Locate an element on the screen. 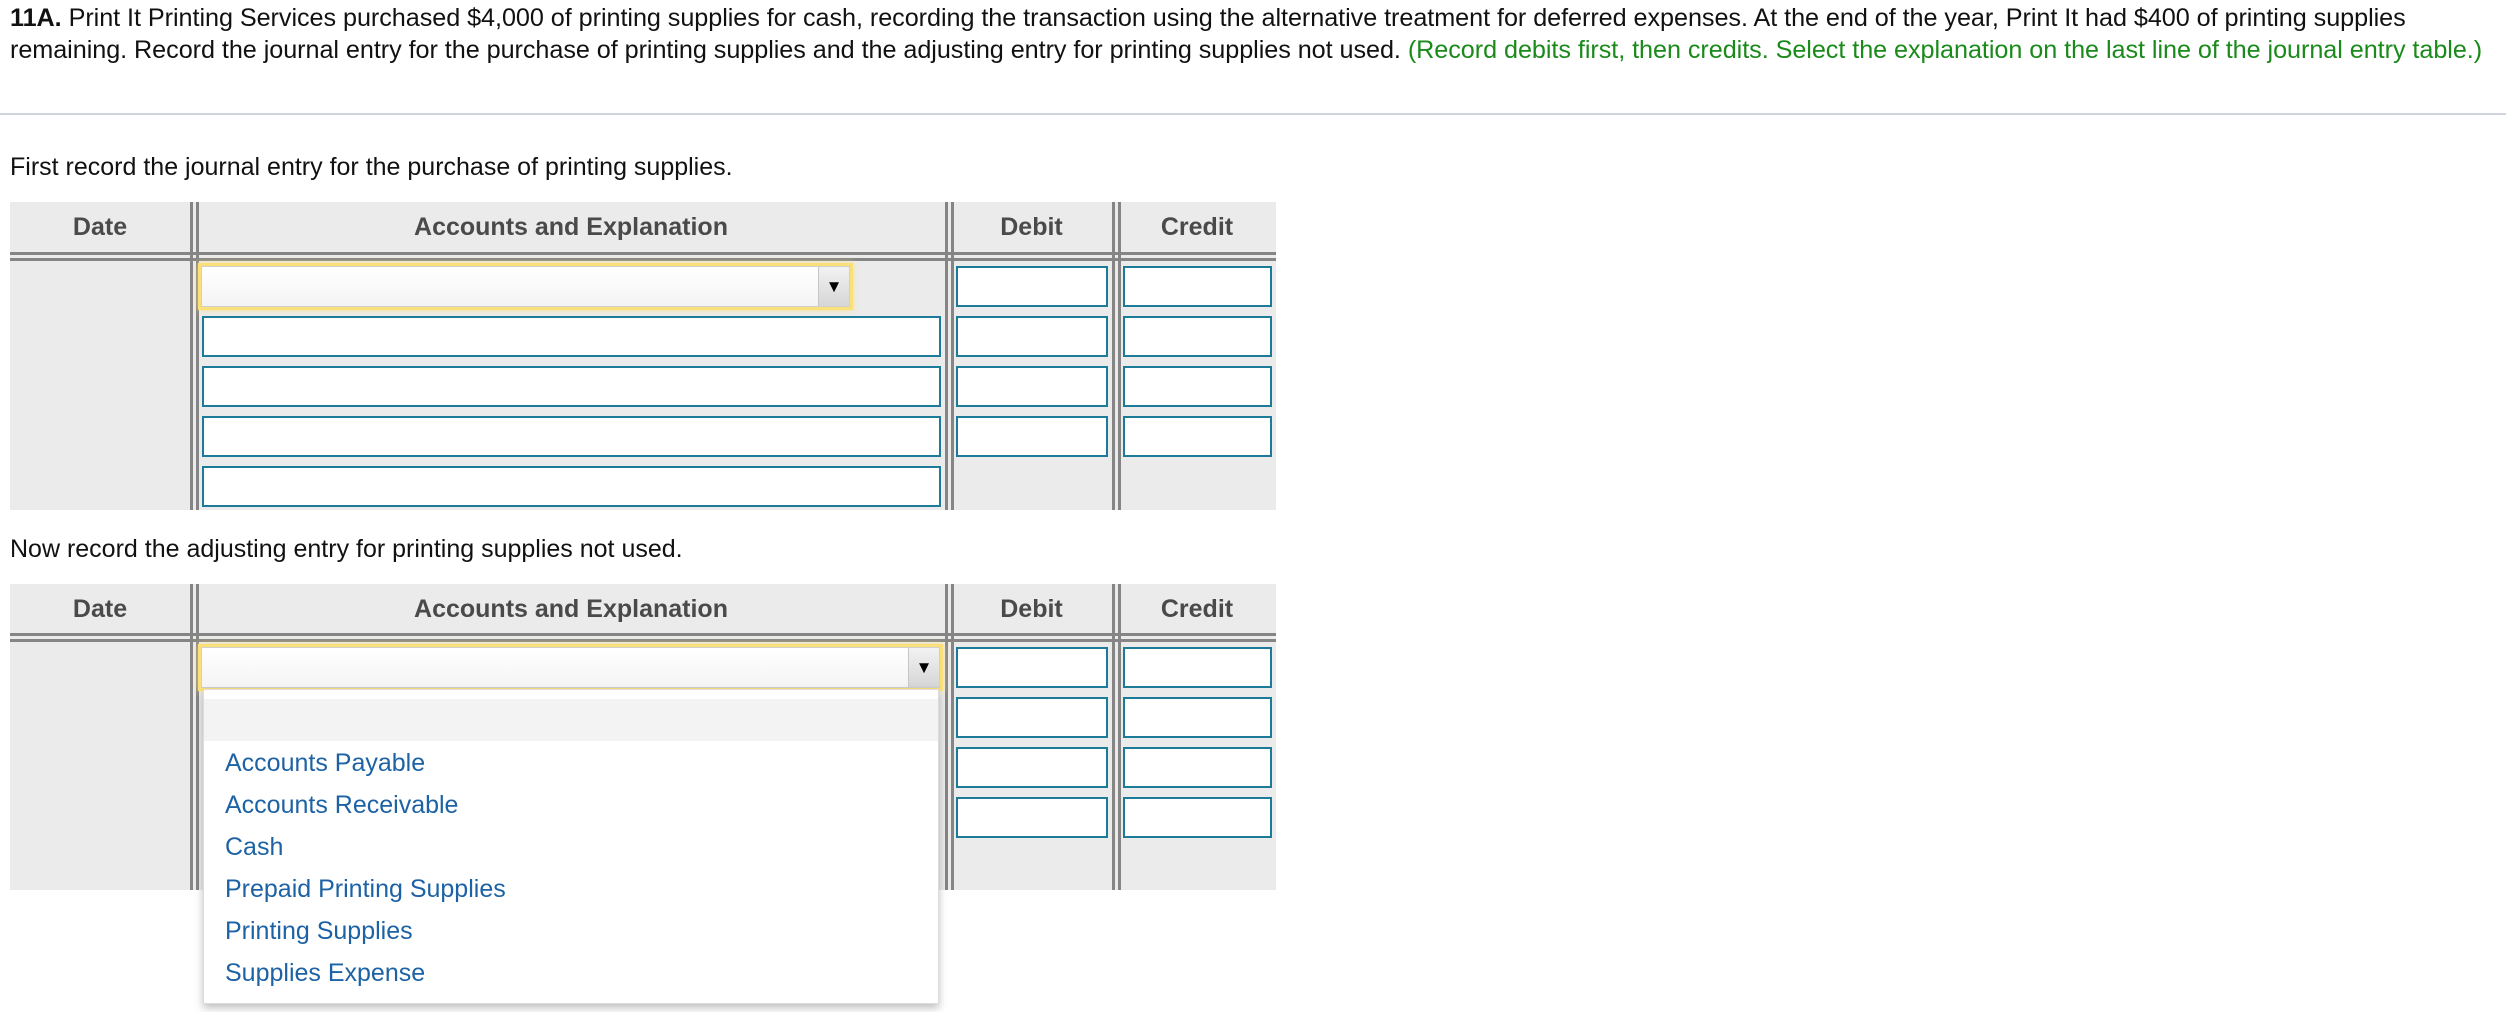 The image size is (2506, 1012). divider is located at coordinates (1253, 114).